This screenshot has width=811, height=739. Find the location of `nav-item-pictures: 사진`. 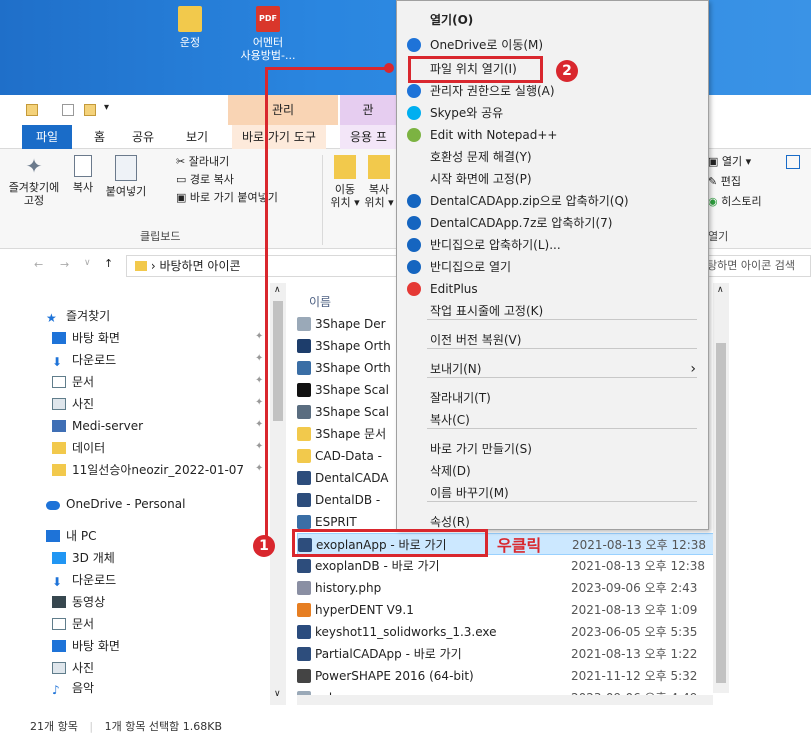

nav-item-pictures: 사진 is located at coordinates (73, 404).